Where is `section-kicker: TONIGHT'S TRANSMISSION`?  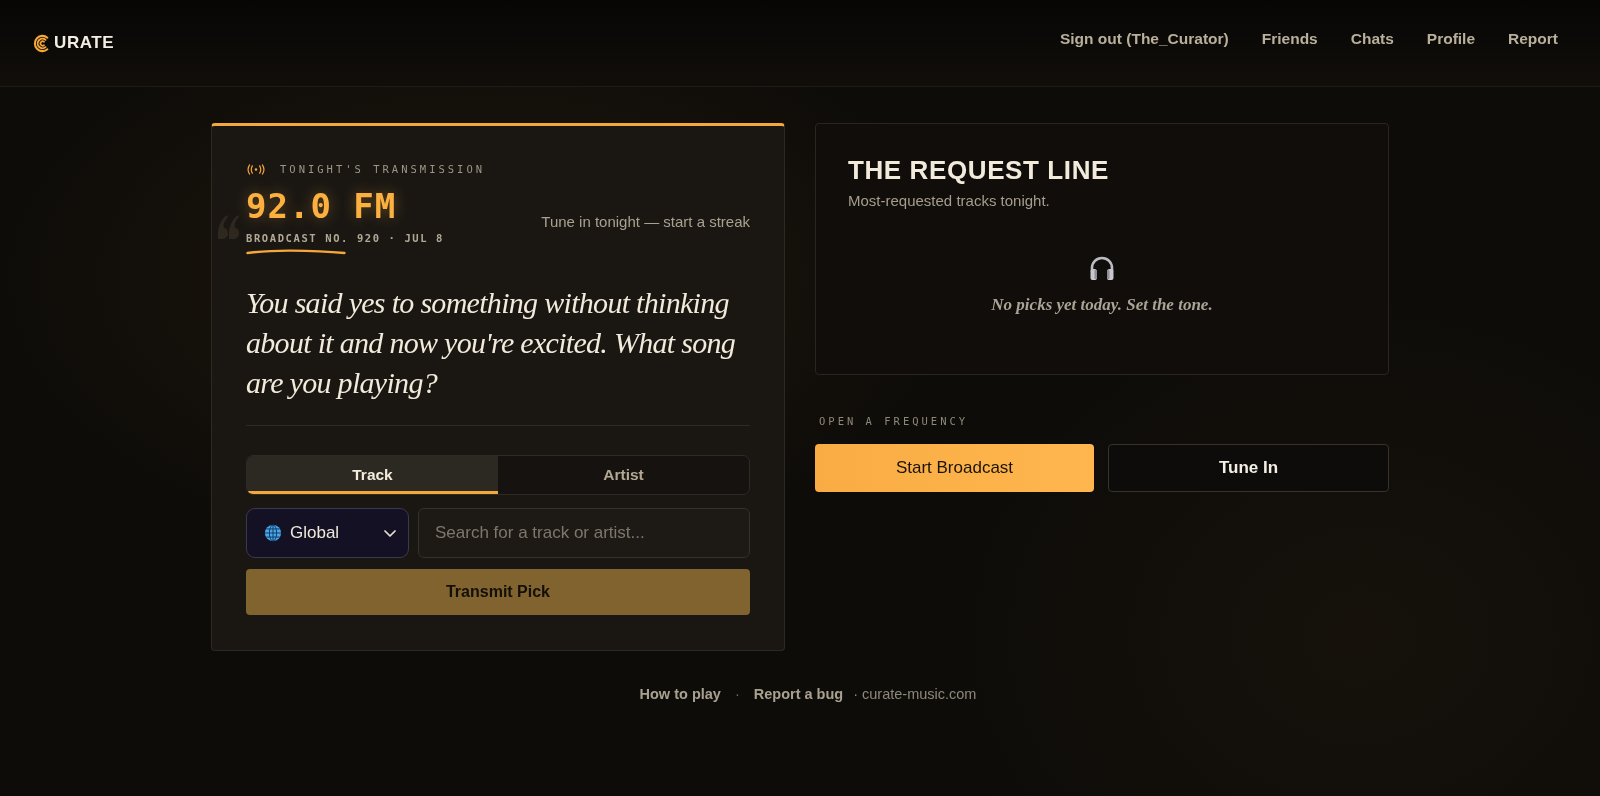
section-kicker: TONIGHT'S TRANSMISSION is located at coordinates (383, 169).